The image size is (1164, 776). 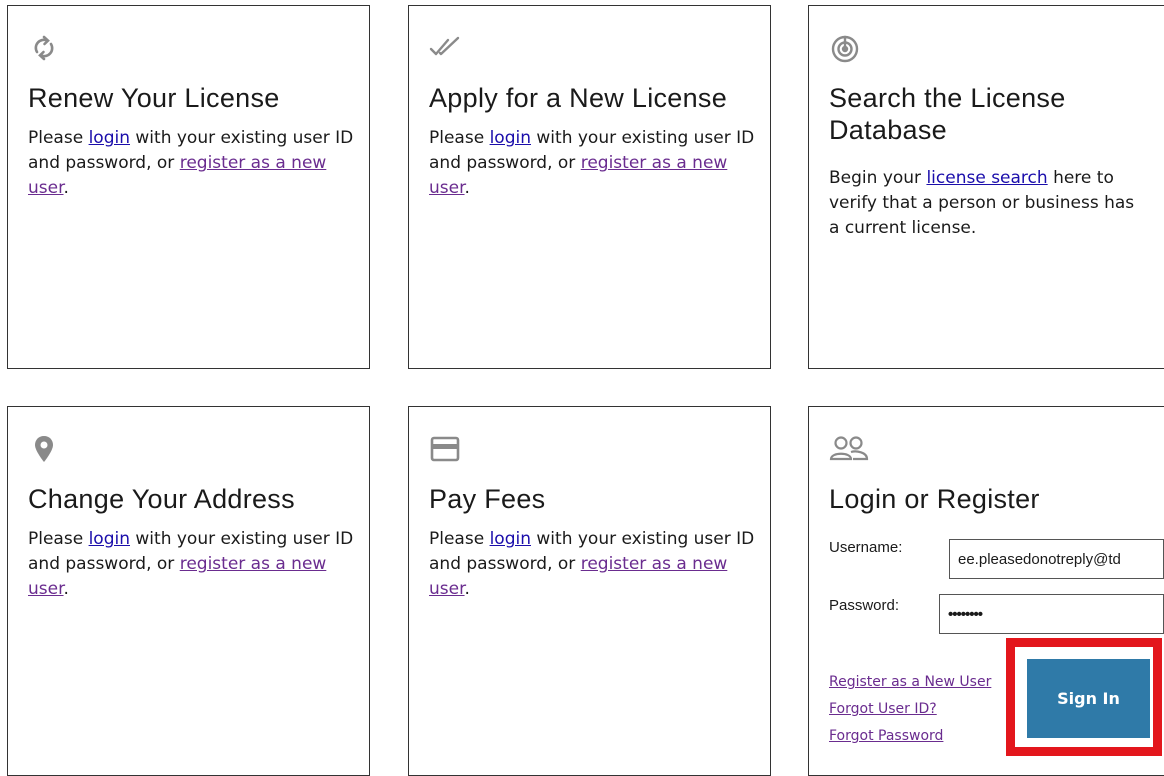 What do you see at coordinates (109, 138) in the screenshot?
I see `renew-login-link: login` at bounding box center [109, 138].